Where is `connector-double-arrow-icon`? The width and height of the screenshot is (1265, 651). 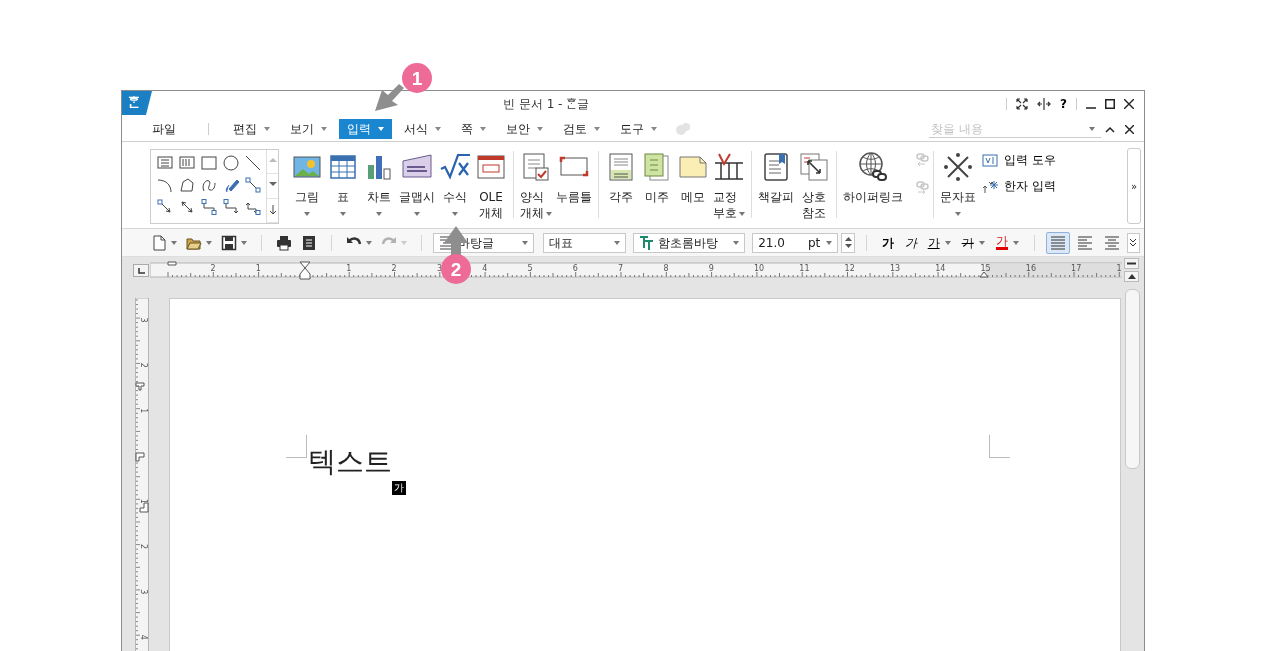 connector-double-arrow-icon is located at coordinates (187, 207).